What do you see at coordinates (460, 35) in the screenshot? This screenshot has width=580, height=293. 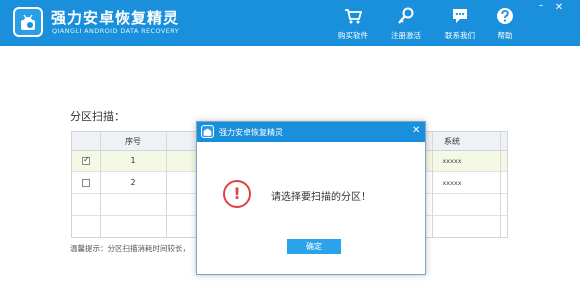 I see `contact-us-label: 联系我们` at bounding box center [460, 35].